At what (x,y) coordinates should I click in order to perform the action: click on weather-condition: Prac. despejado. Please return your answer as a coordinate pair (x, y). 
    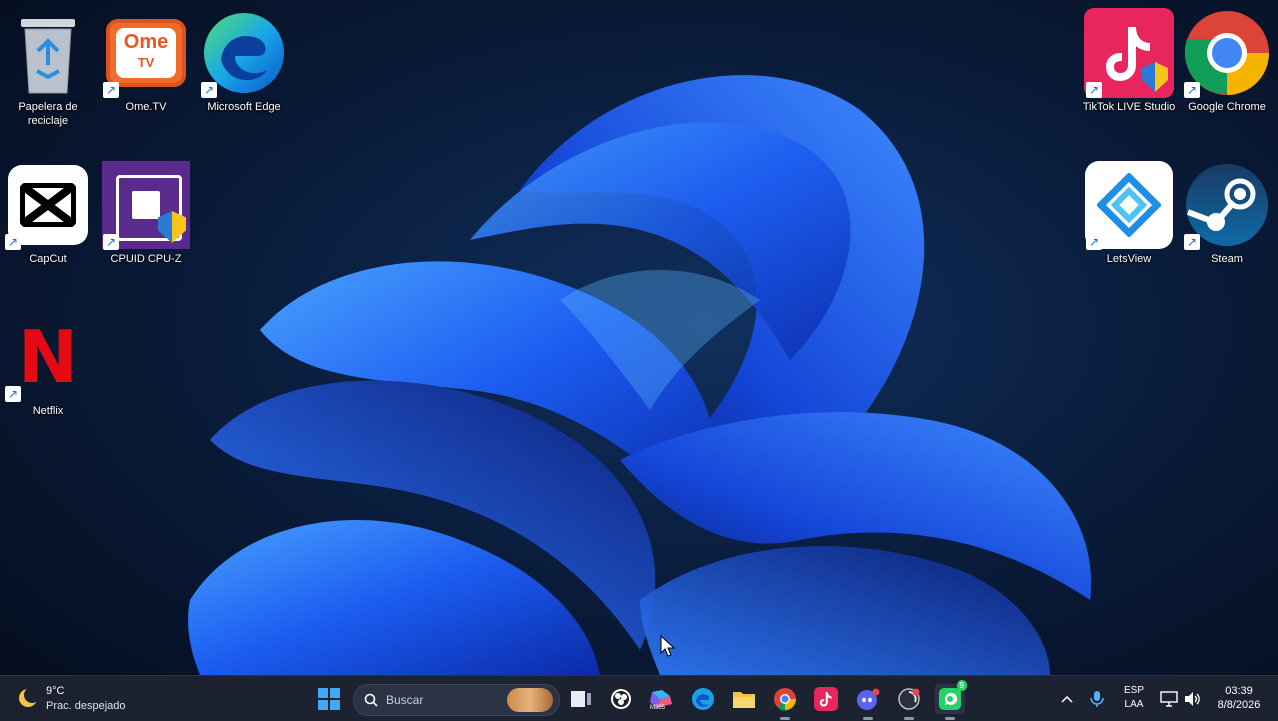
    Looking at the image, I should click on (86, 706).